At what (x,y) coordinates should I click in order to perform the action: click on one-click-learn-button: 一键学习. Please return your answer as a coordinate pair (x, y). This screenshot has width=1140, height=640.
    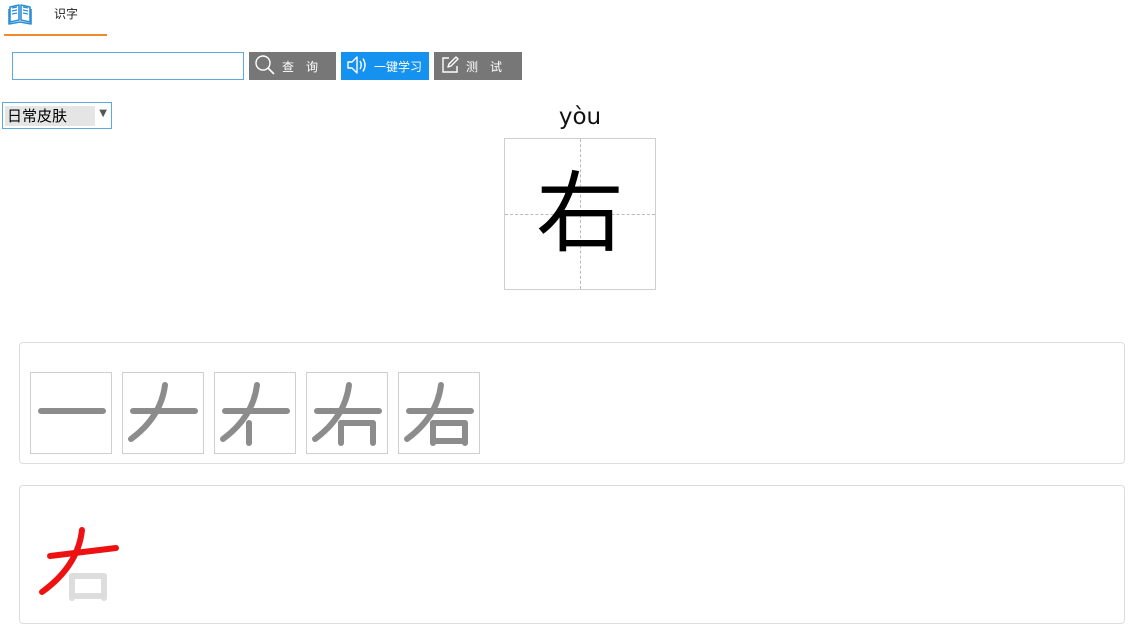
    Looking at the image, I should click on (385, 66).